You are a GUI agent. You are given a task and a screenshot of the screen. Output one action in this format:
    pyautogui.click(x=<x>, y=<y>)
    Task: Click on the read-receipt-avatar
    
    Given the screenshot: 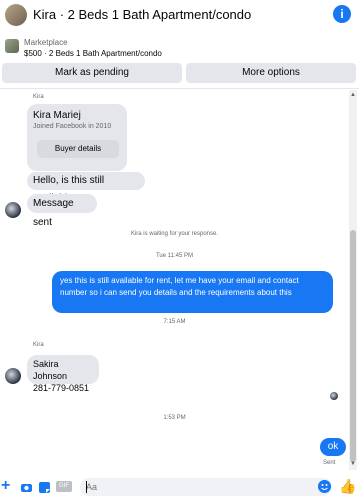 What is the action you would take?
    pyautogui.click(x=334, y=396)
    